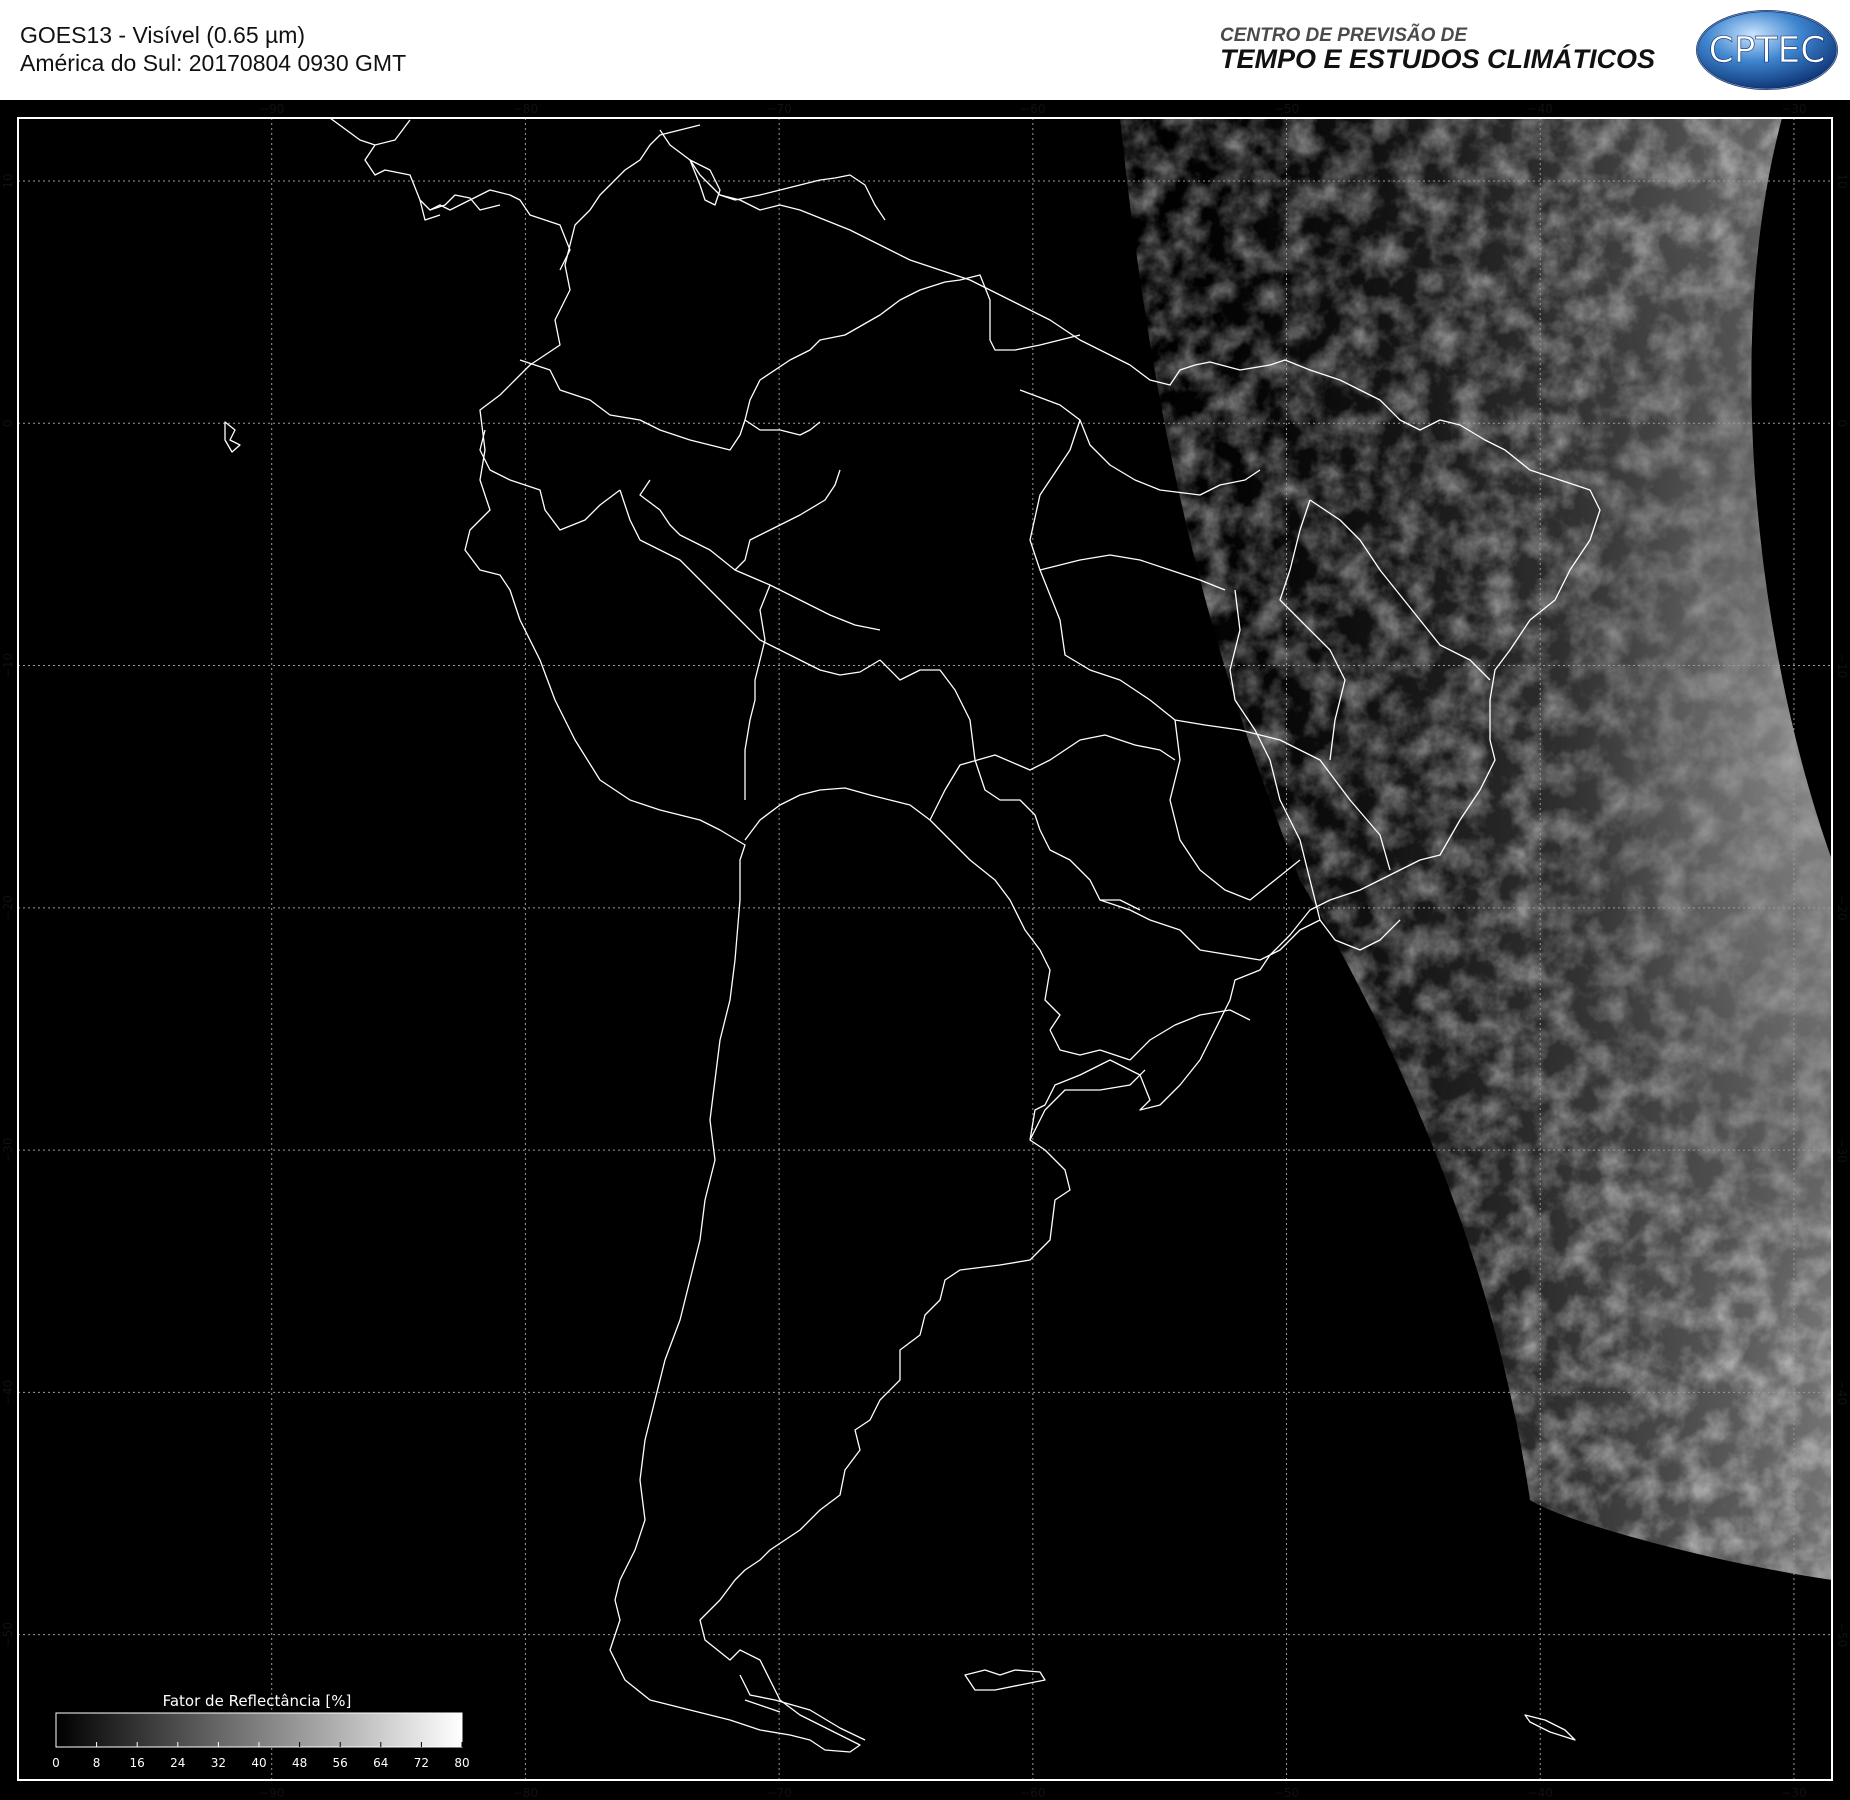 The height and width of the screenshot is (1800, 1850). What do you see at coordinates (421, 1763) in the screenshot?
I see `colorbar-tick-label: 72` at bounding box center [421, 1763].